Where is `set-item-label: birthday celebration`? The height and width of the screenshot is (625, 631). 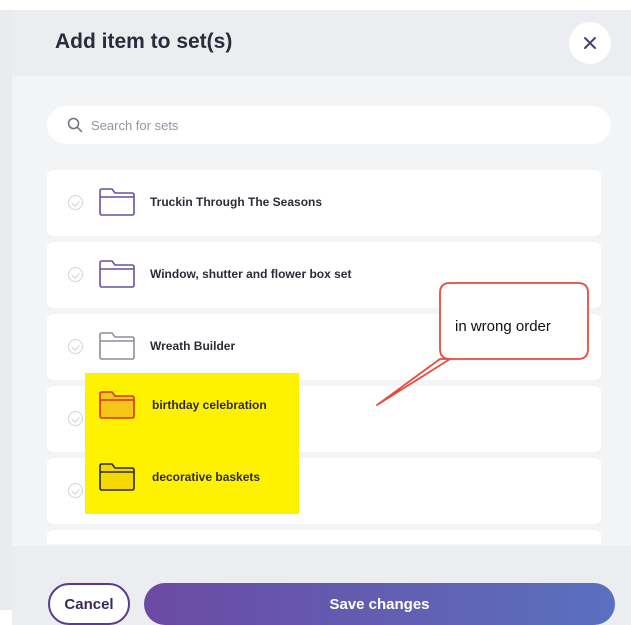
set-item-label: birthday celebration is located at coordinates (209, 405).